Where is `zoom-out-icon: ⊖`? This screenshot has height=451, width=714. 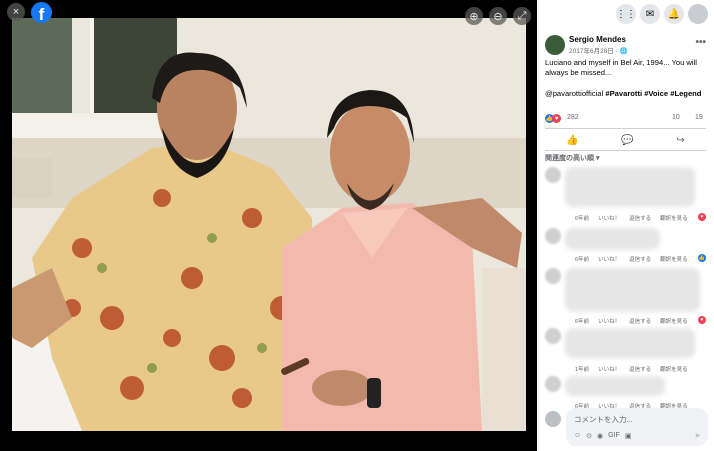
zoom-out-icon: ⊖ is located at coordinates (498, 16).